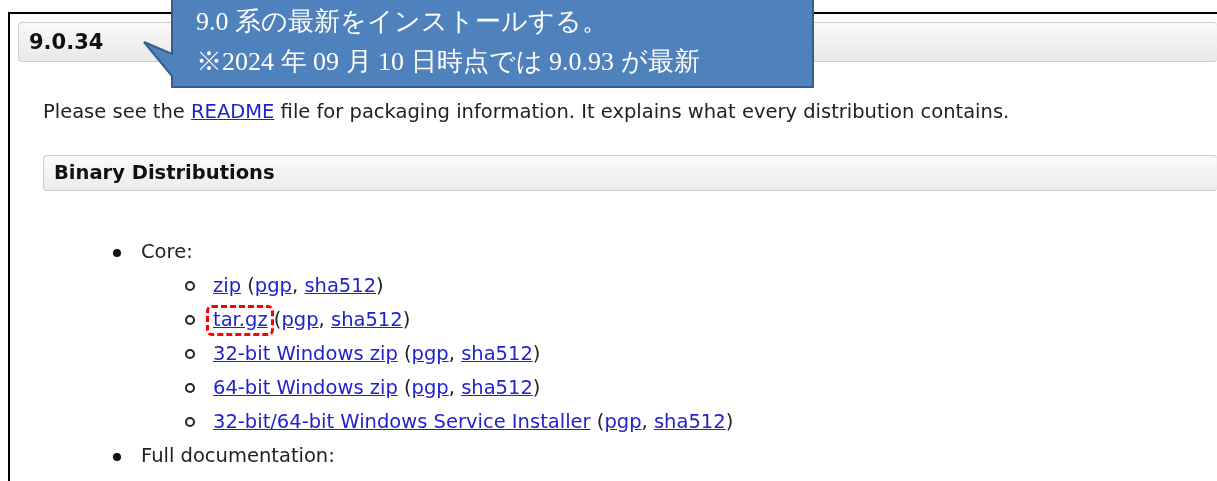 The image size is (1217, 481). What do you see at coordinates (305, 353) in the screenshot?
I see `download-link: 32-bit Windows zip` at bounding box center [305, 353].